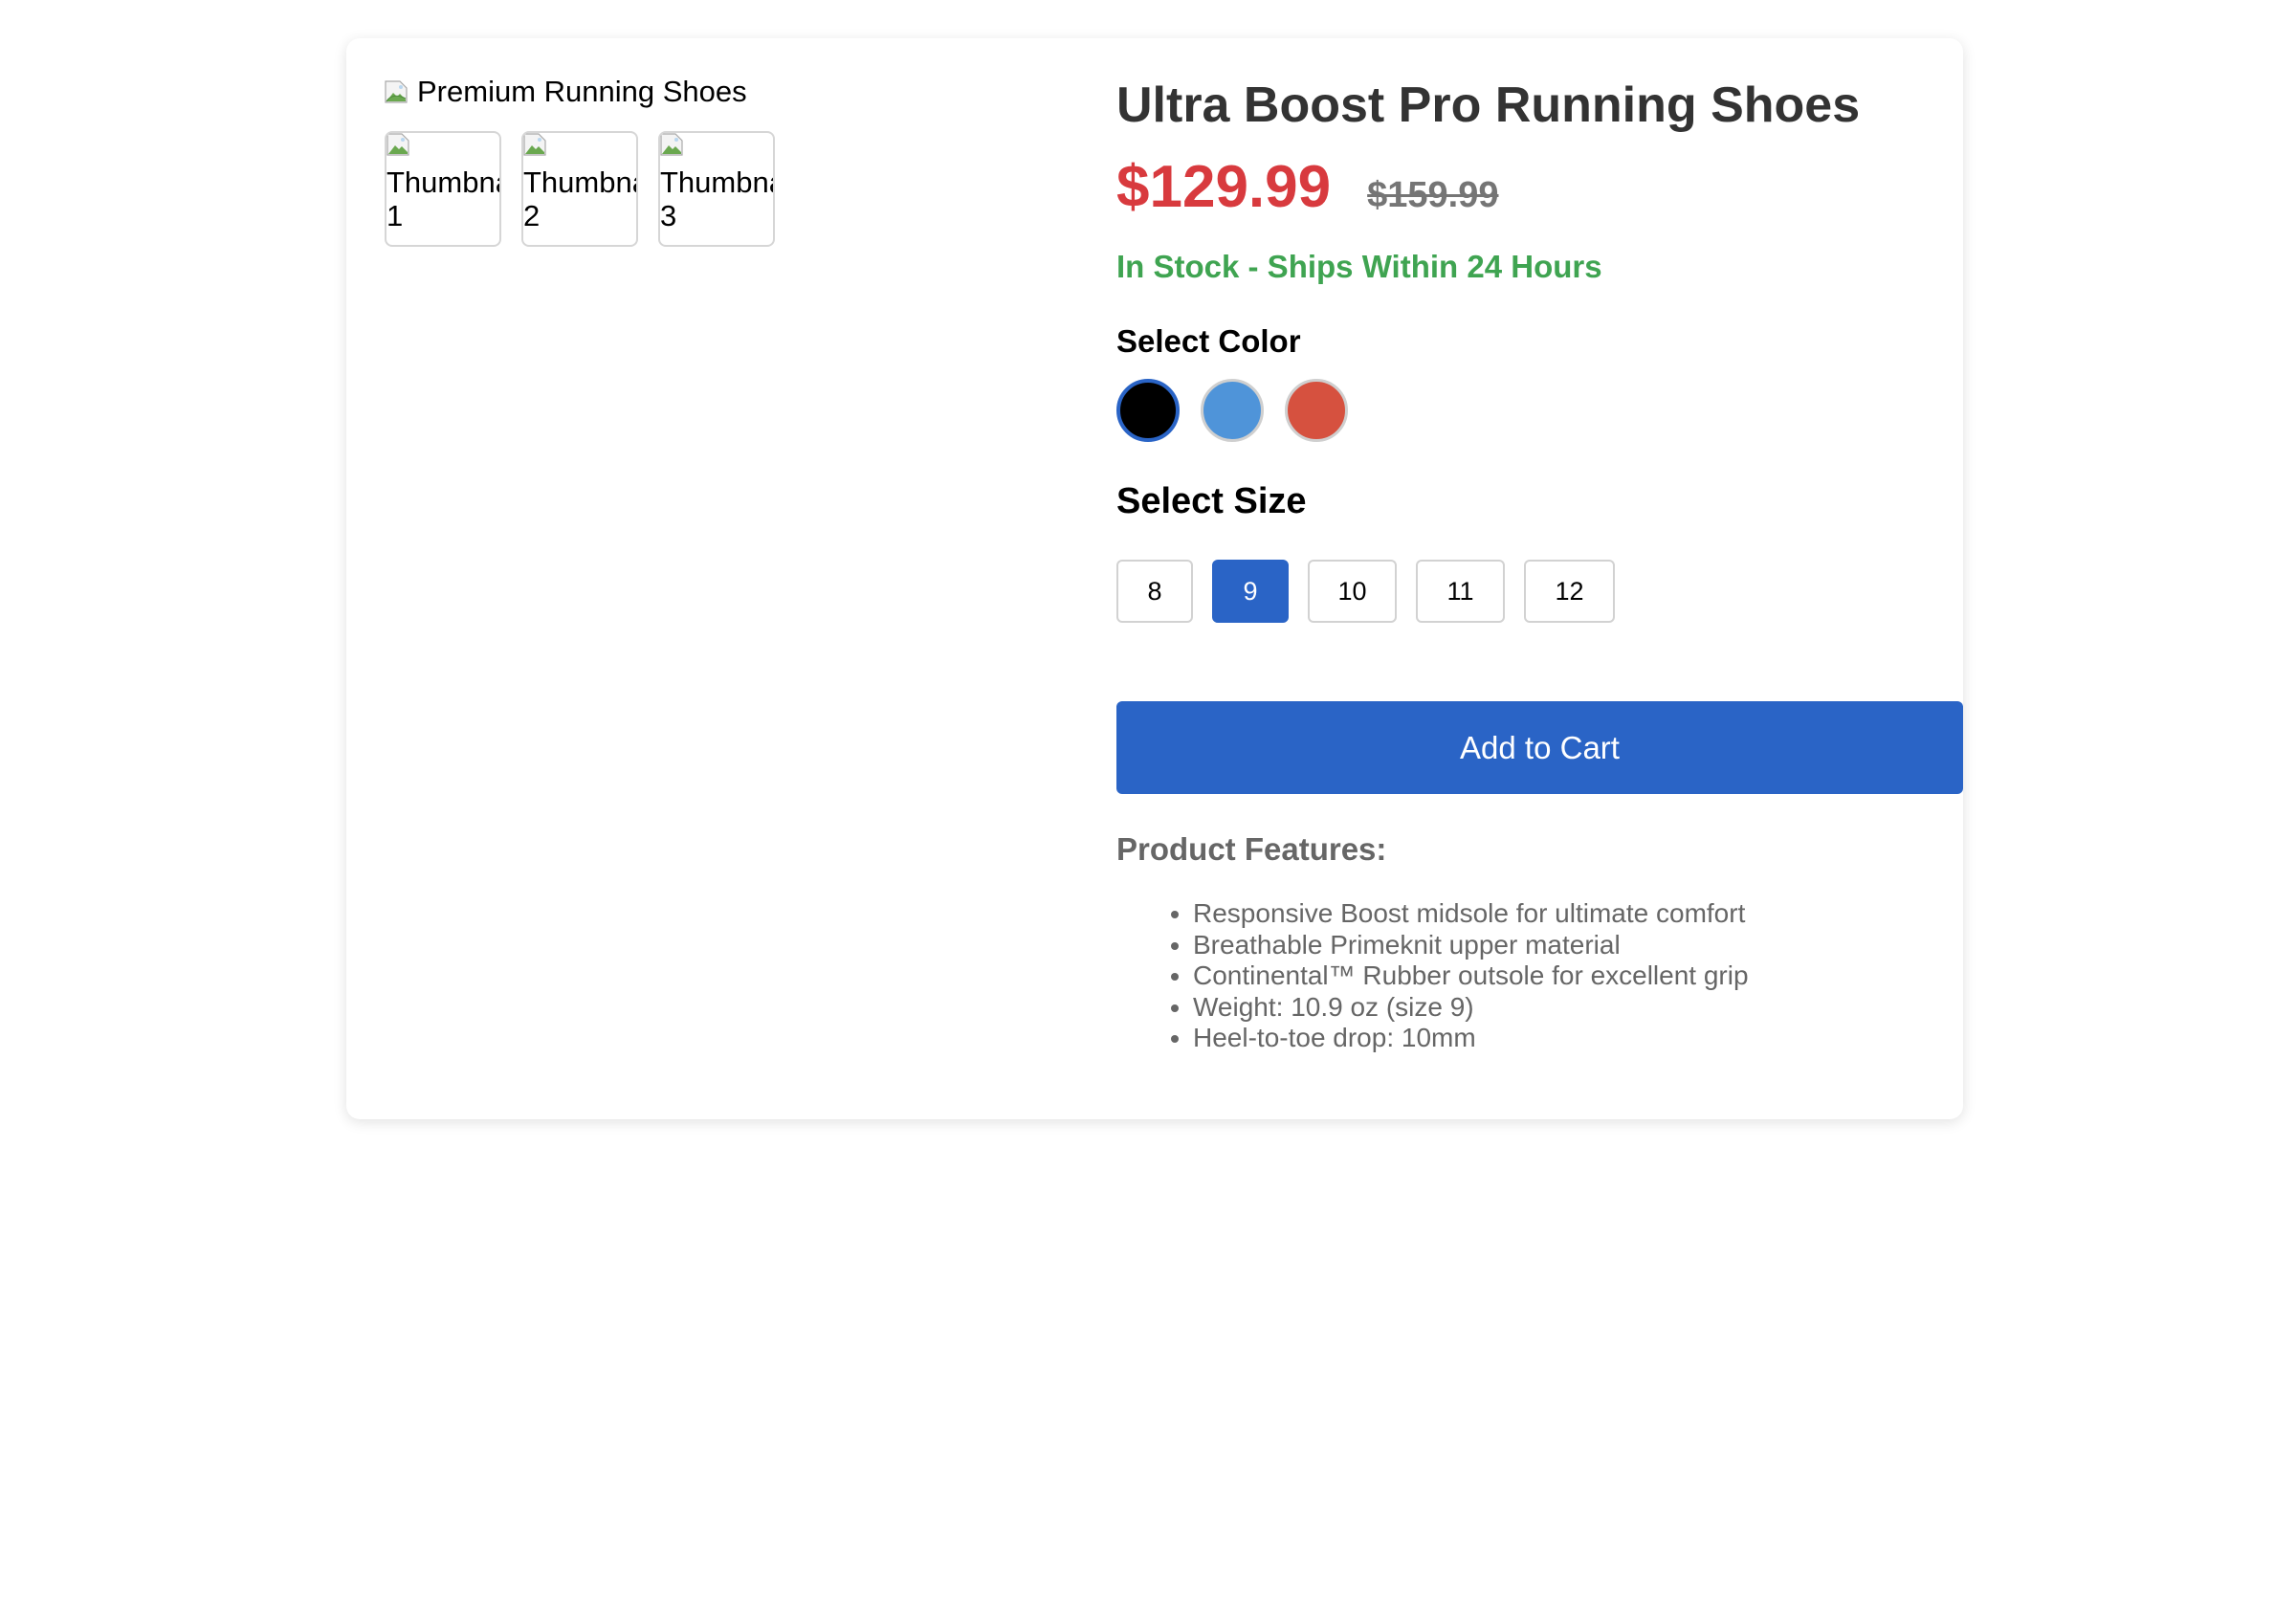  I want to click on stock-status: In Stock - Ships Within 24 Hours, so click(1359, 266).